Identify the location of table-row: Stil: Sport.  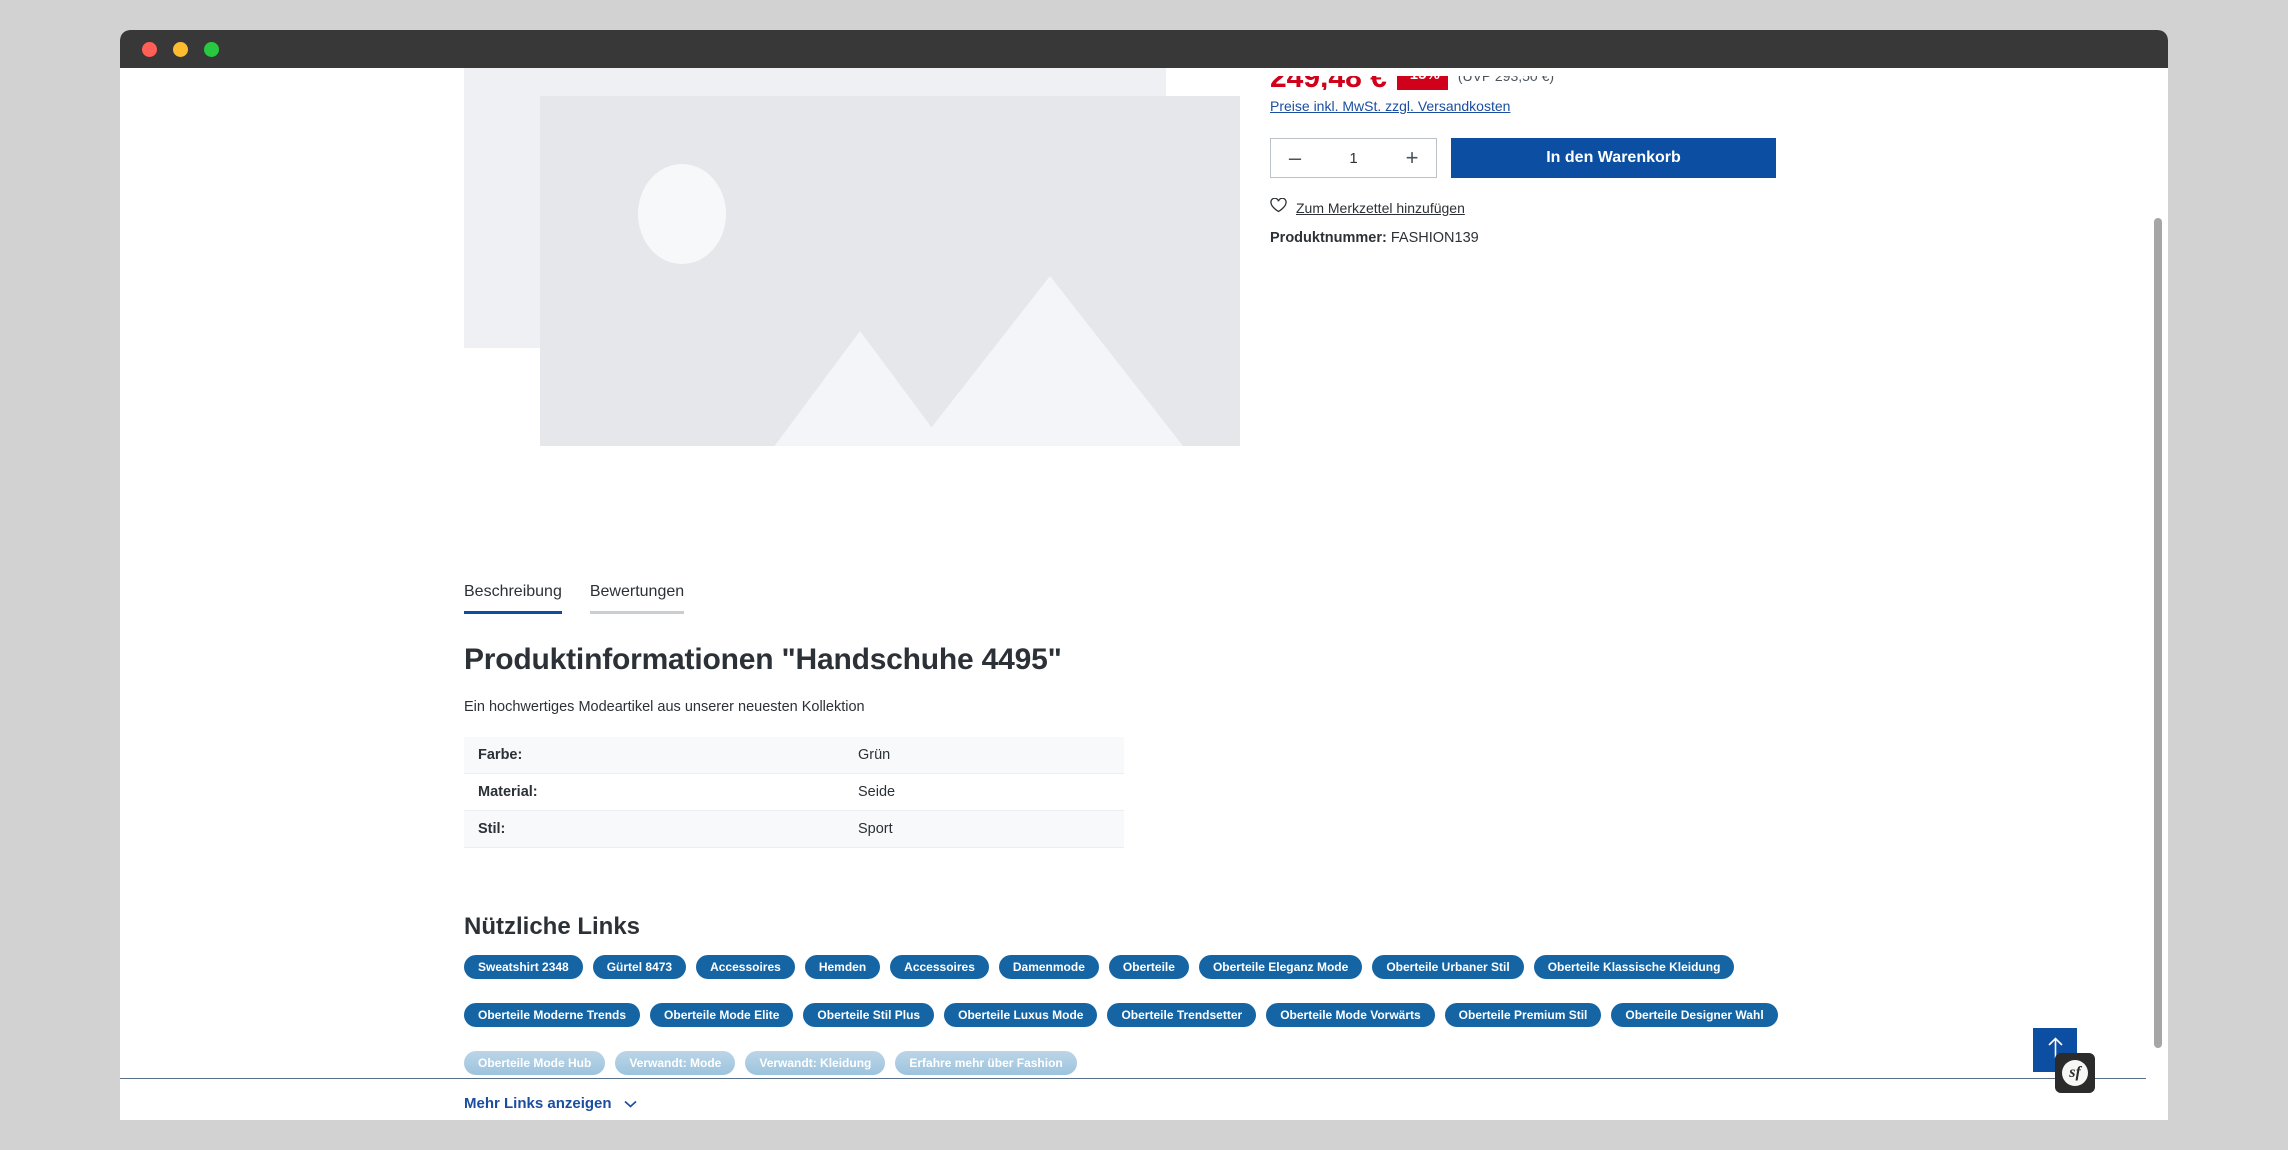
(794, 829).